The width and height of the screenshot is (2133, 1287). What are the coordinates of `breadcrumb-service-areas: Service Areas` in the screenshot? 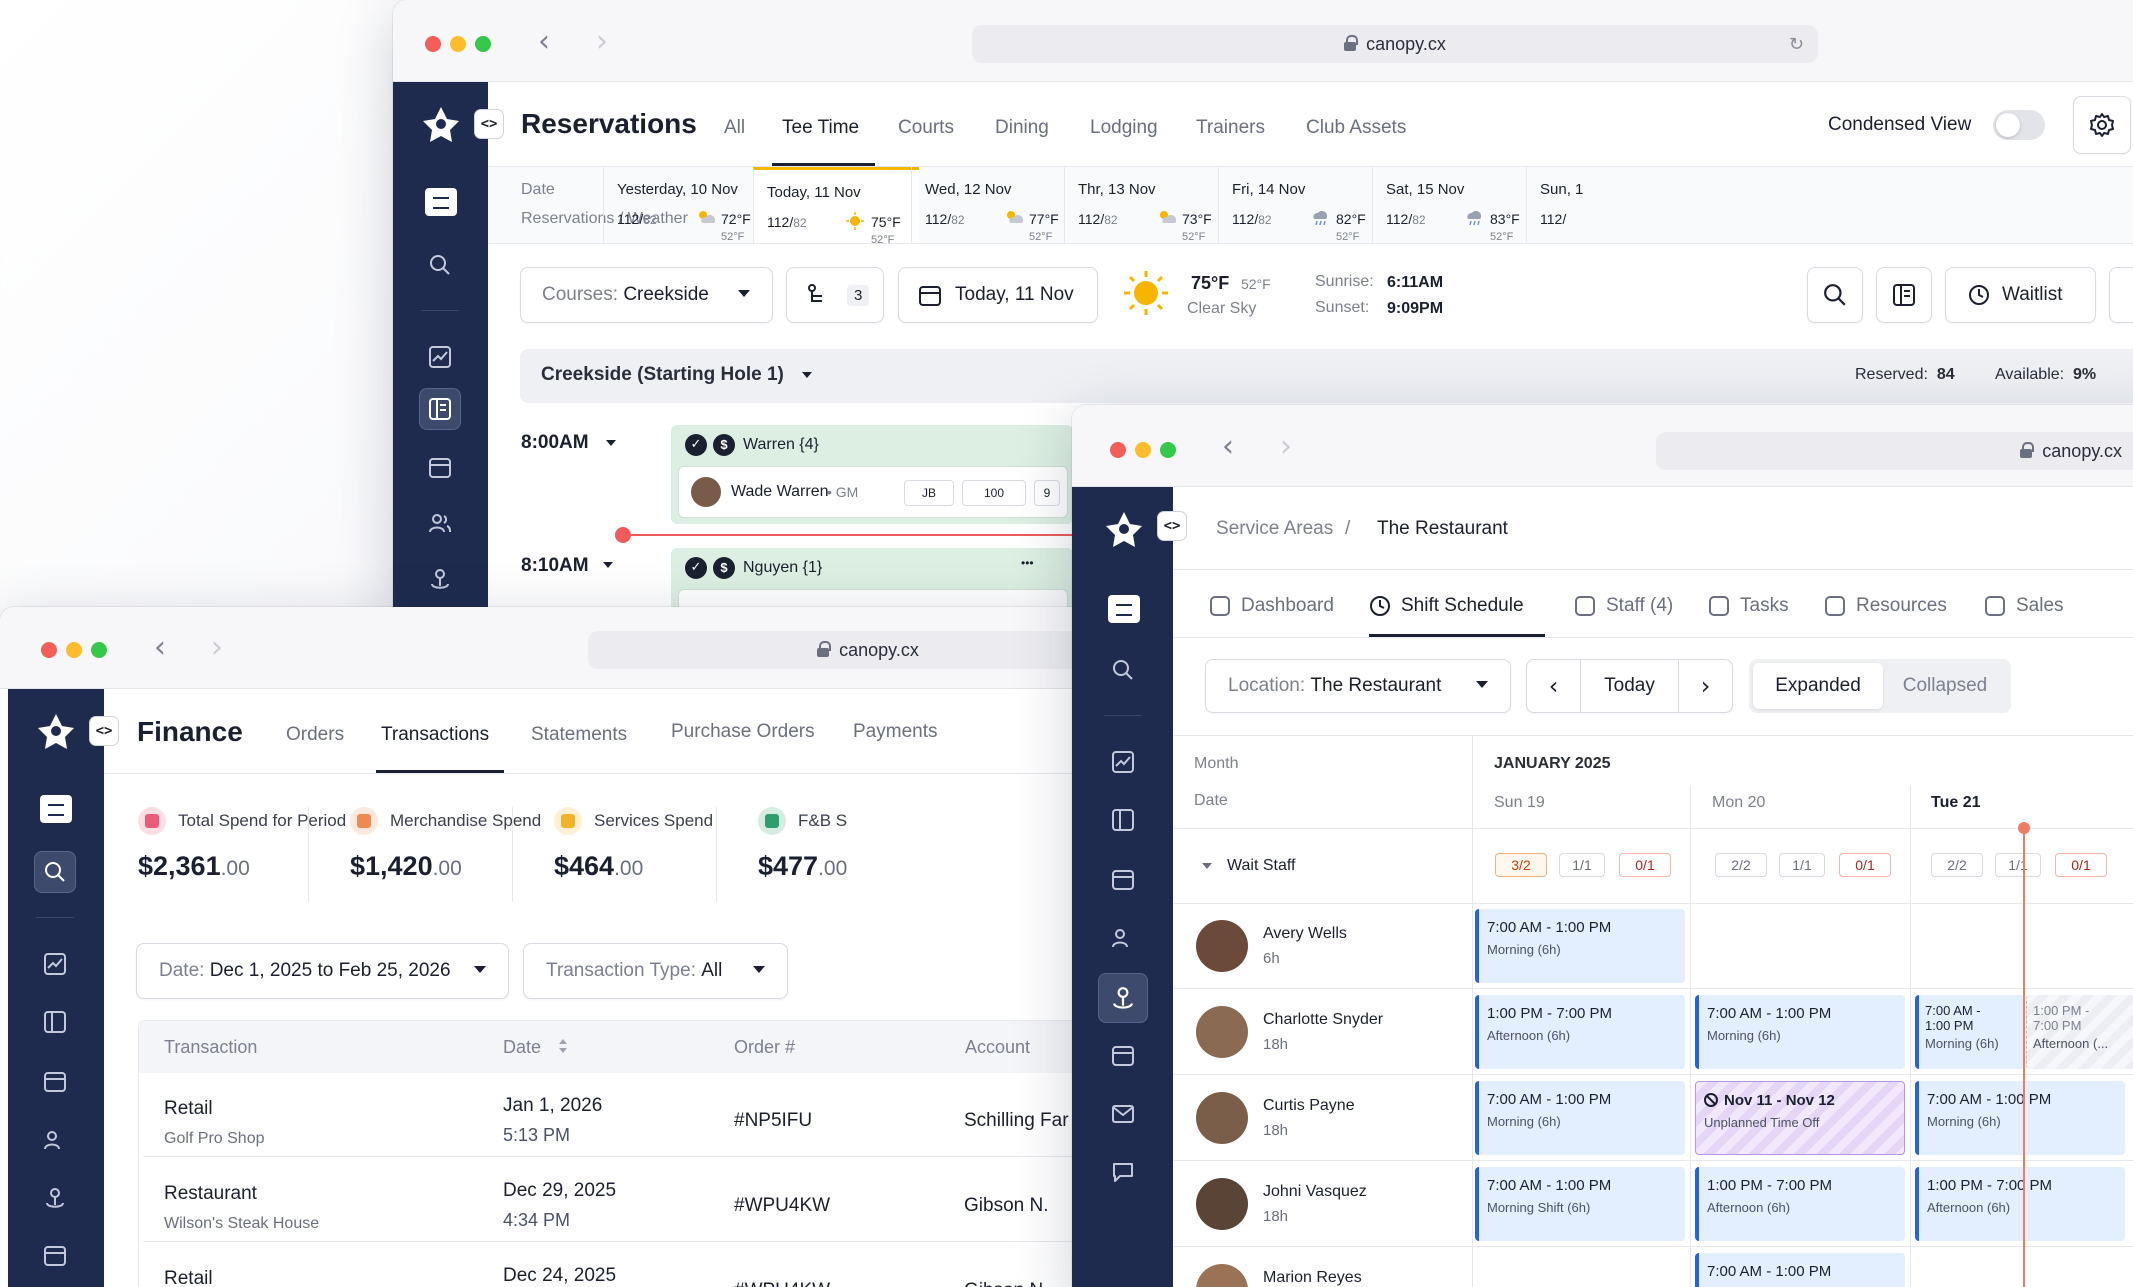 It's located at (1274, 529).